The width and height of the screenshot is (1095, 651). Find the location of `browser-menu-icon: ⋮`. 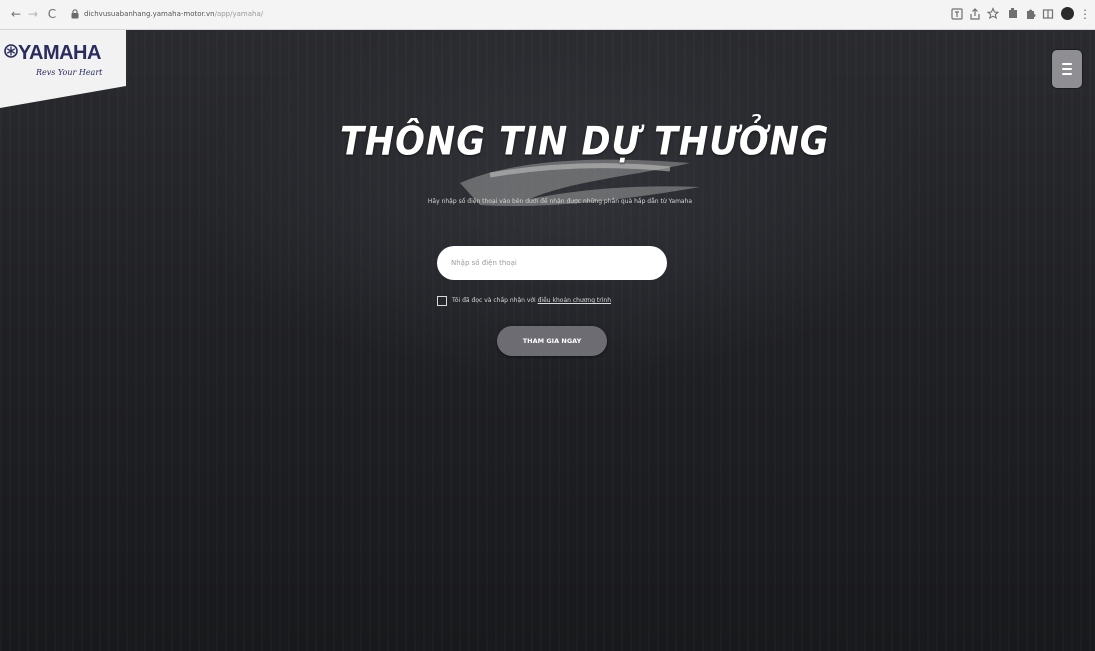

browser-menu-icon: ⋮ is located at coordinates (1085, 14).